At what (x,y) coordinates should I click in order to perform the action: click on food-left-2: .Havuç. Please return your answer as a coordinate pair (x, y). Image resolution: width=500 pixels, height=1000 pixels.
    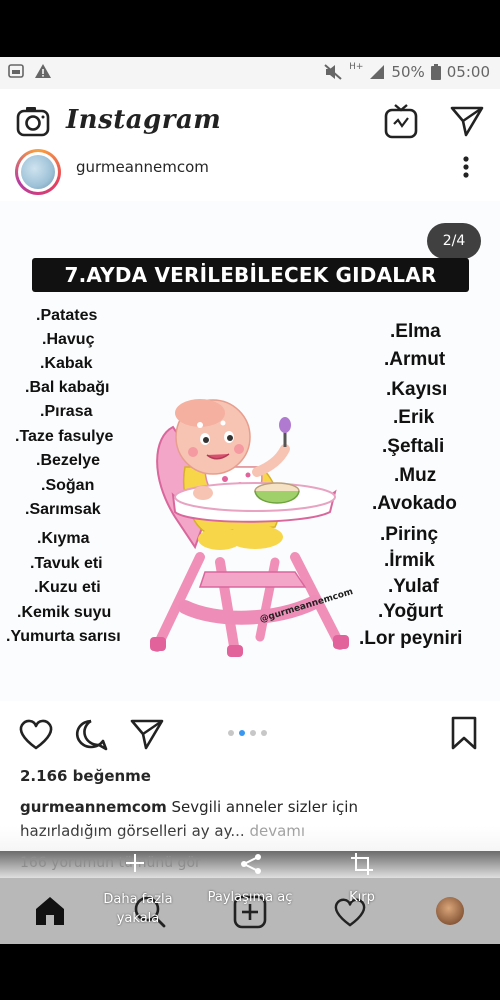
    Looking at the image, I should click on (68, 339).